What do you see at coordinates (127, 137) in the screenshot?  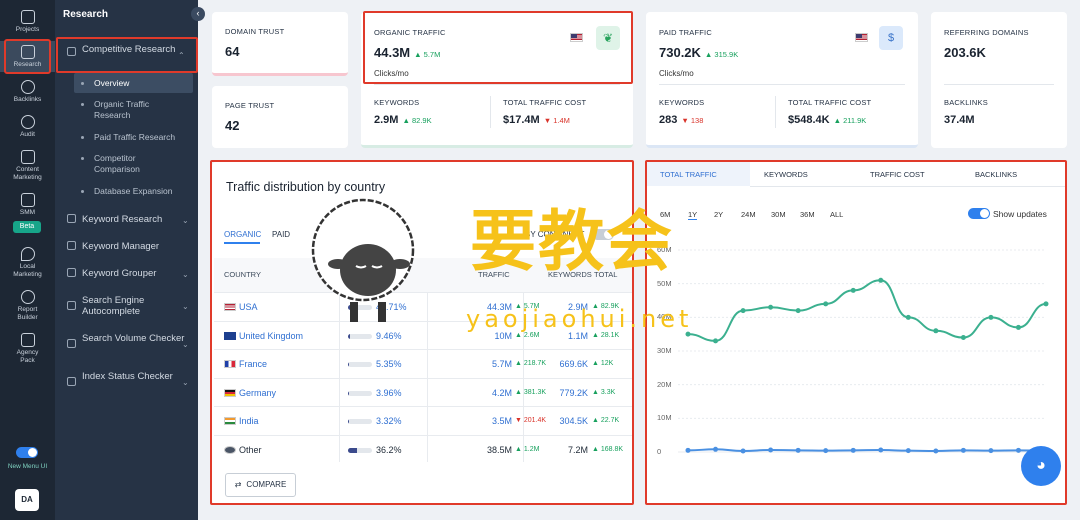 I see `sidebar-sub-paid: Paid Traffic Research` at bounding box center [127, 137].